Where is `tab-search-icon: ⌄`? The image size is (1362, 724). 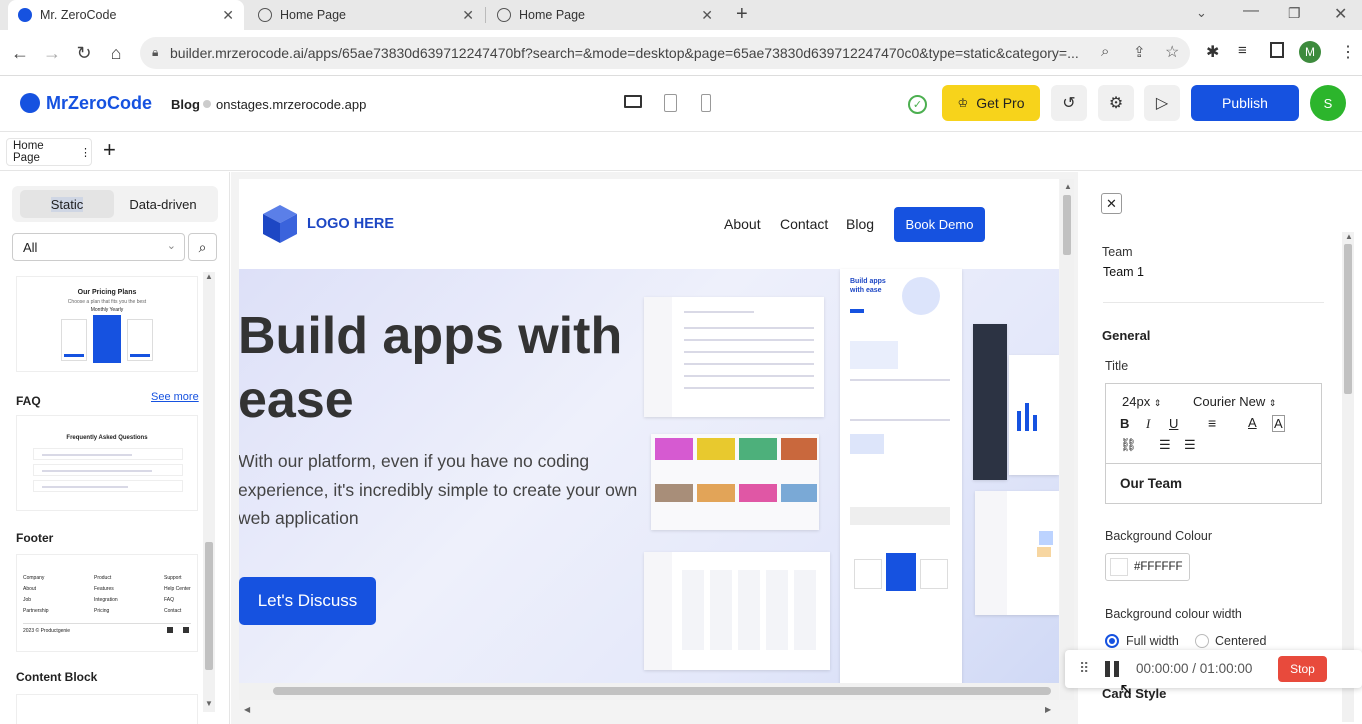 tab-search-icon: ⌄ is located at coordinates (1201, 13).